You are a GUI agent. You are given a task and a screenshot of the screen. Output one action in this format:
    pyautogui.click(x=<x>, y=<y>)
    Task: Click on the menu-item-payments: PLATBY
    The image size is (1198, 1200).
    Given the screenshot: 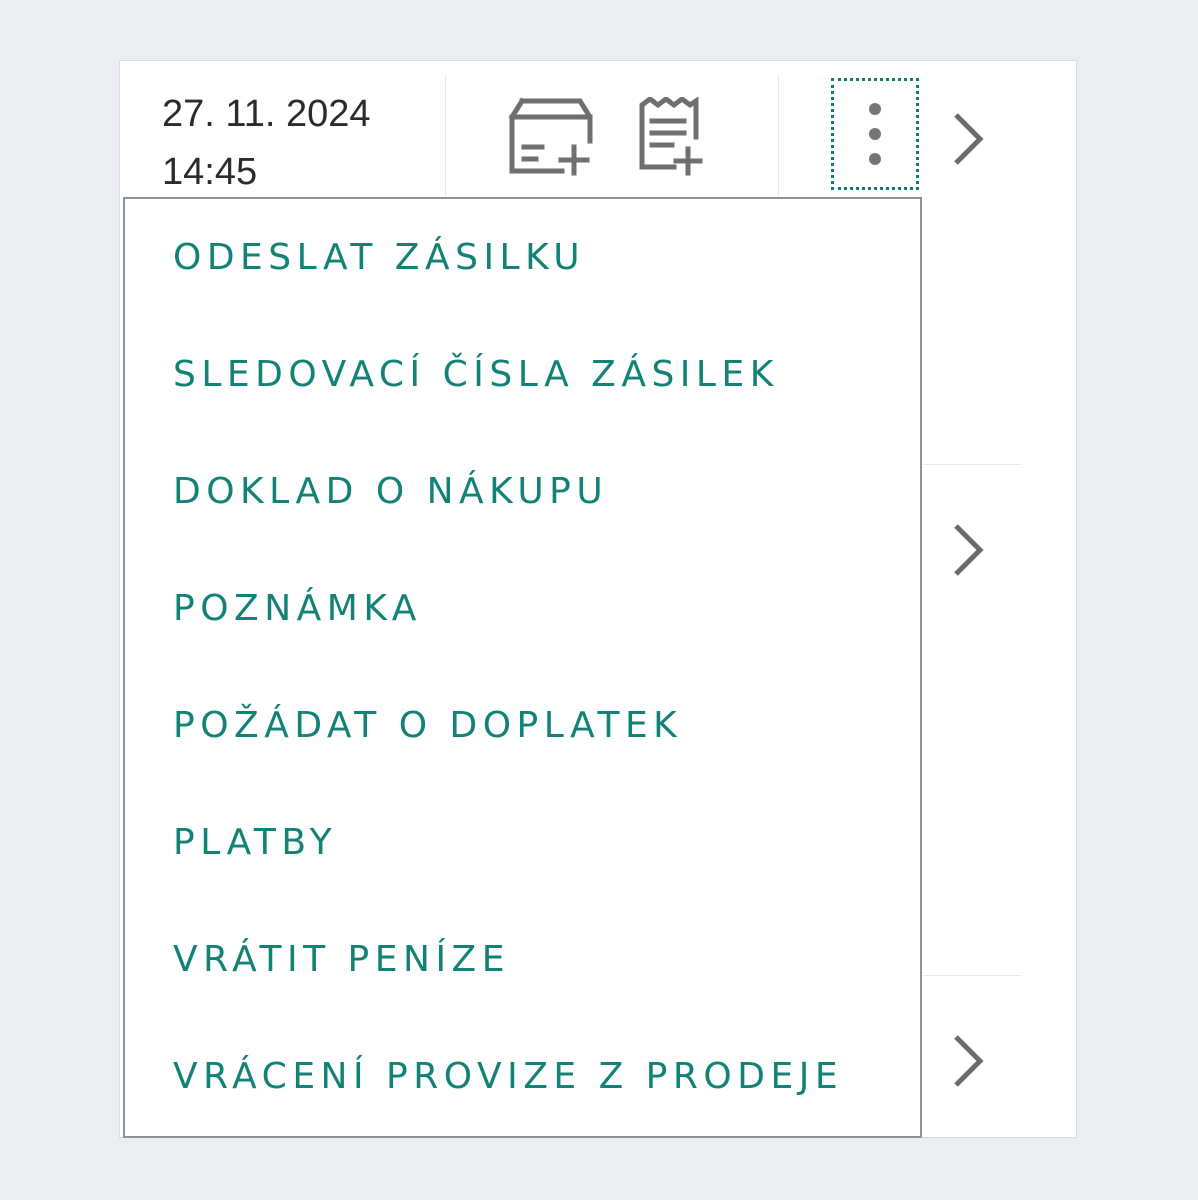 What is the action you would take?
    pyautogui.click(x=255, y=842)
    